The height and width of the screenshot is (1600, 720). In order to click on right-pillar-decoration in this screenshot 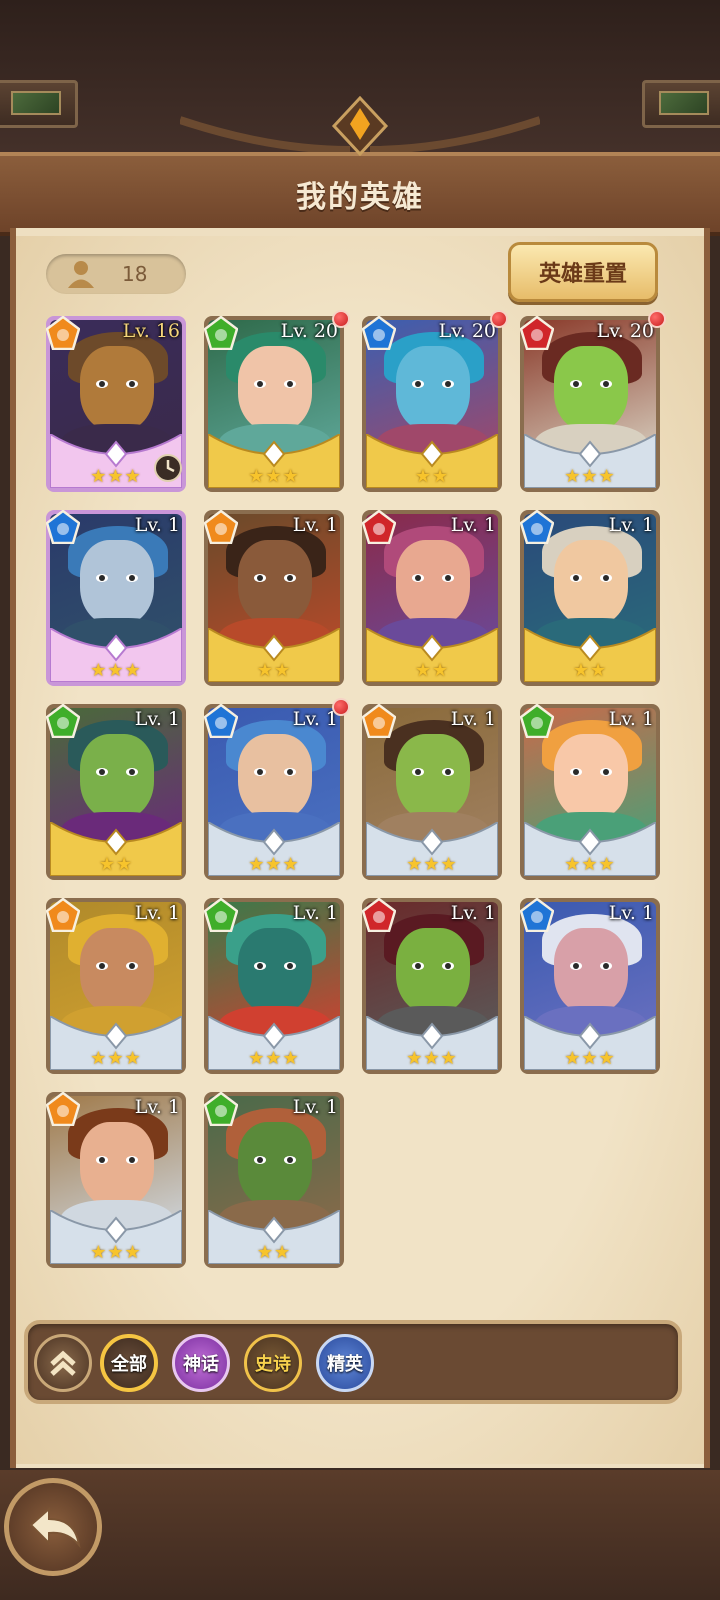, I will do `click(681, 104)`.